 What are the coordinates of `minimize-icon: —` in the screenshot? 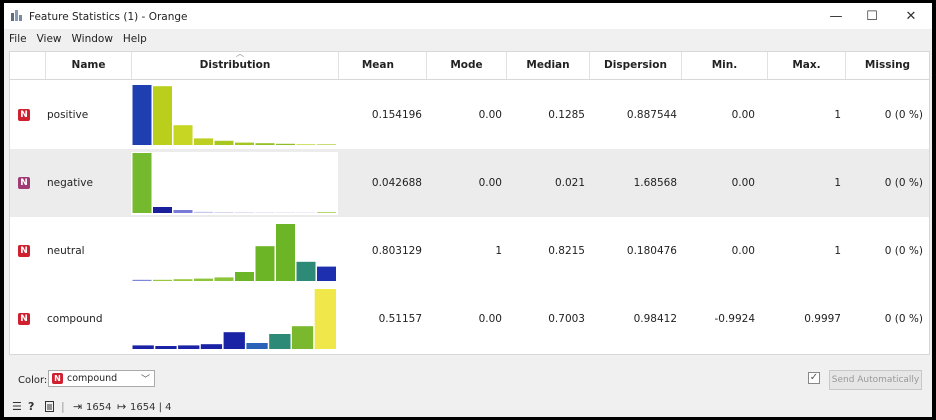 It's located at (836, 16).